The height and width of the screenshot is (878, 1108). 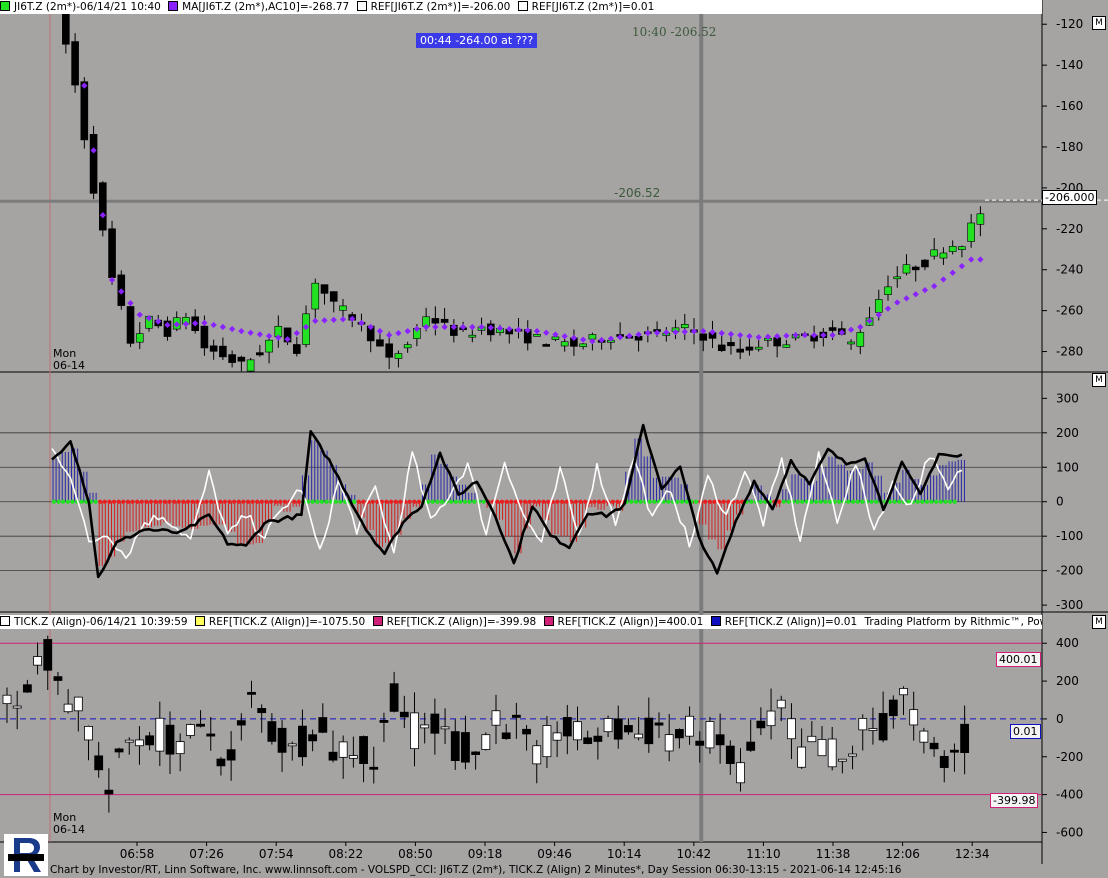 I want to click on time-axis-label: 11:38, so click(x=833, y=854).